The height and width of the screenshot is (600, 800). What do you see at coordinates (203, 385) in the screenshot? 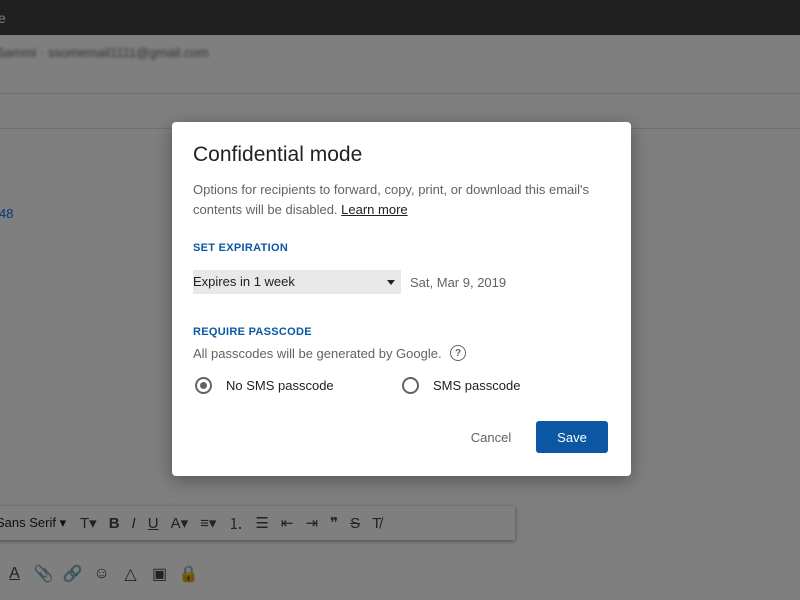
I see `no-sms-passcode-radio` at bounding box center [203, 385].